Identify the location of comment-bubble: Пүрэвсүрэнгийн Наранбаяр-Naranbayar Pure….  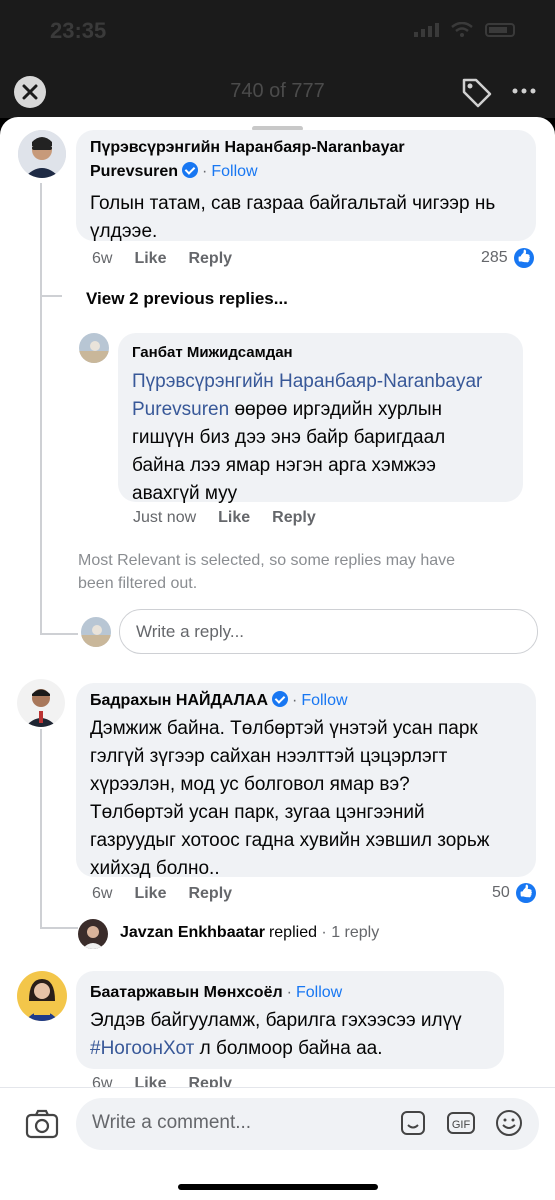
(306, 186).